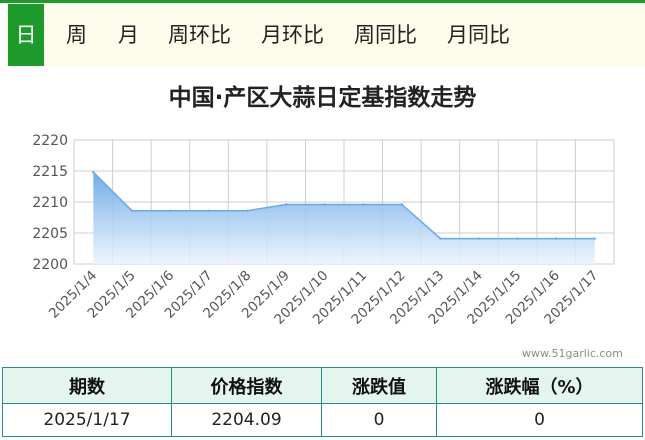  What do you see at coordinates (50, 172) in the screenshot?
I see `y-tick-label: 2215` at bounding box center [50, 172].